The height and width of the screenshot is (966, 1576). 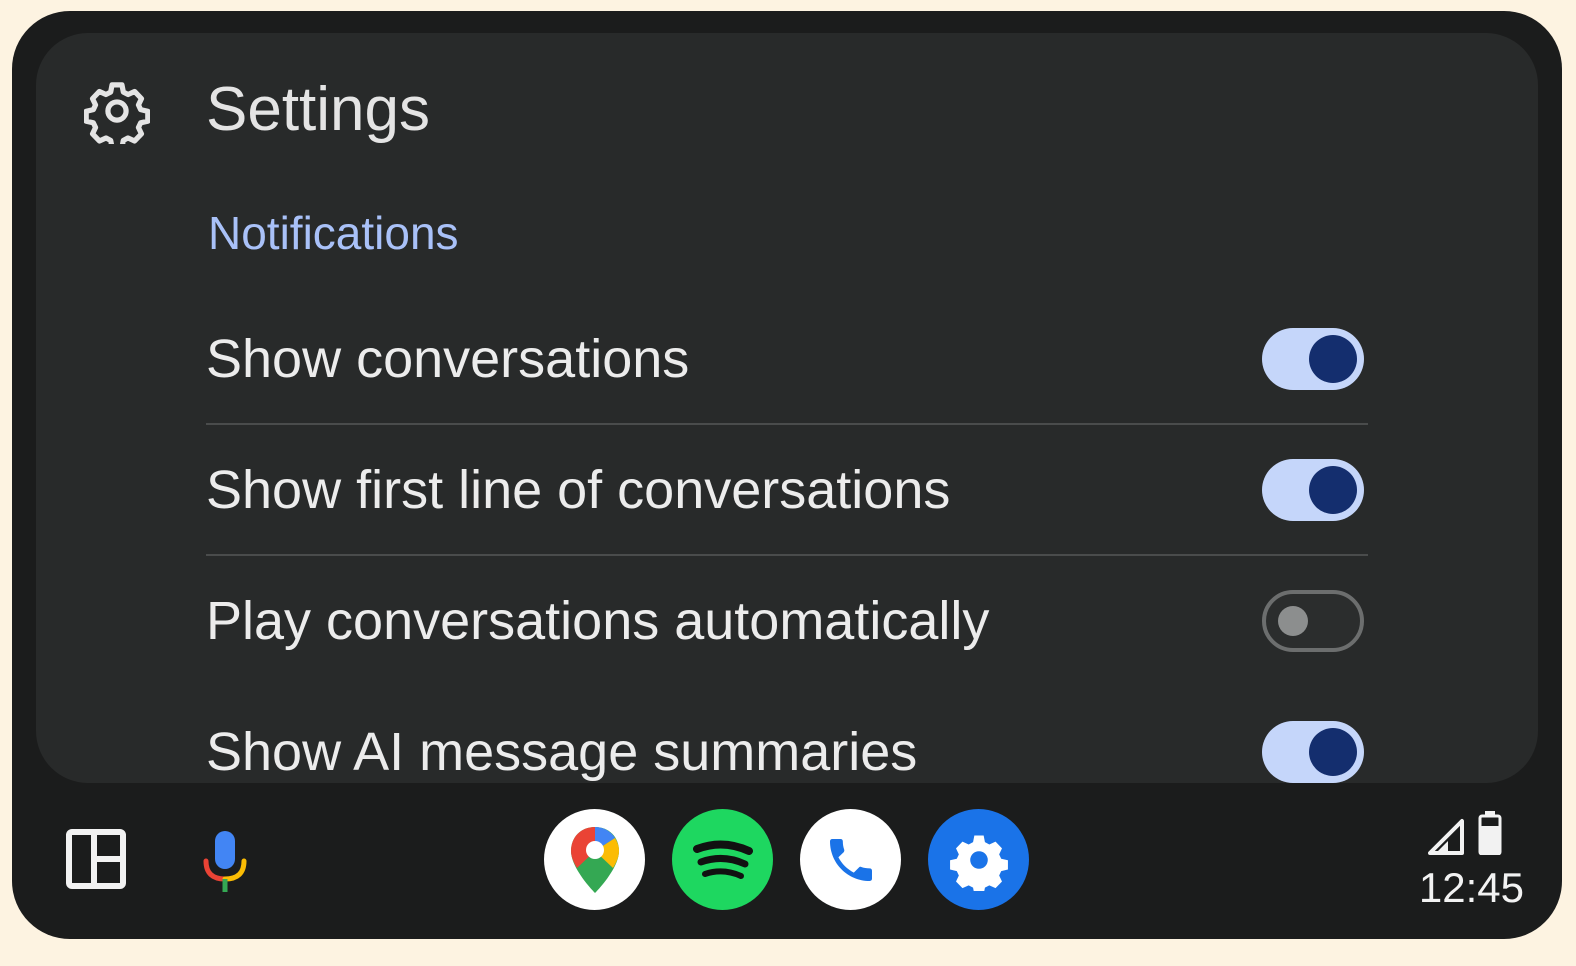 What do you see at coordinates (96, 859) in the screenshot?
I see `layout-dashboard-icon` at bounding box center [96, 859].